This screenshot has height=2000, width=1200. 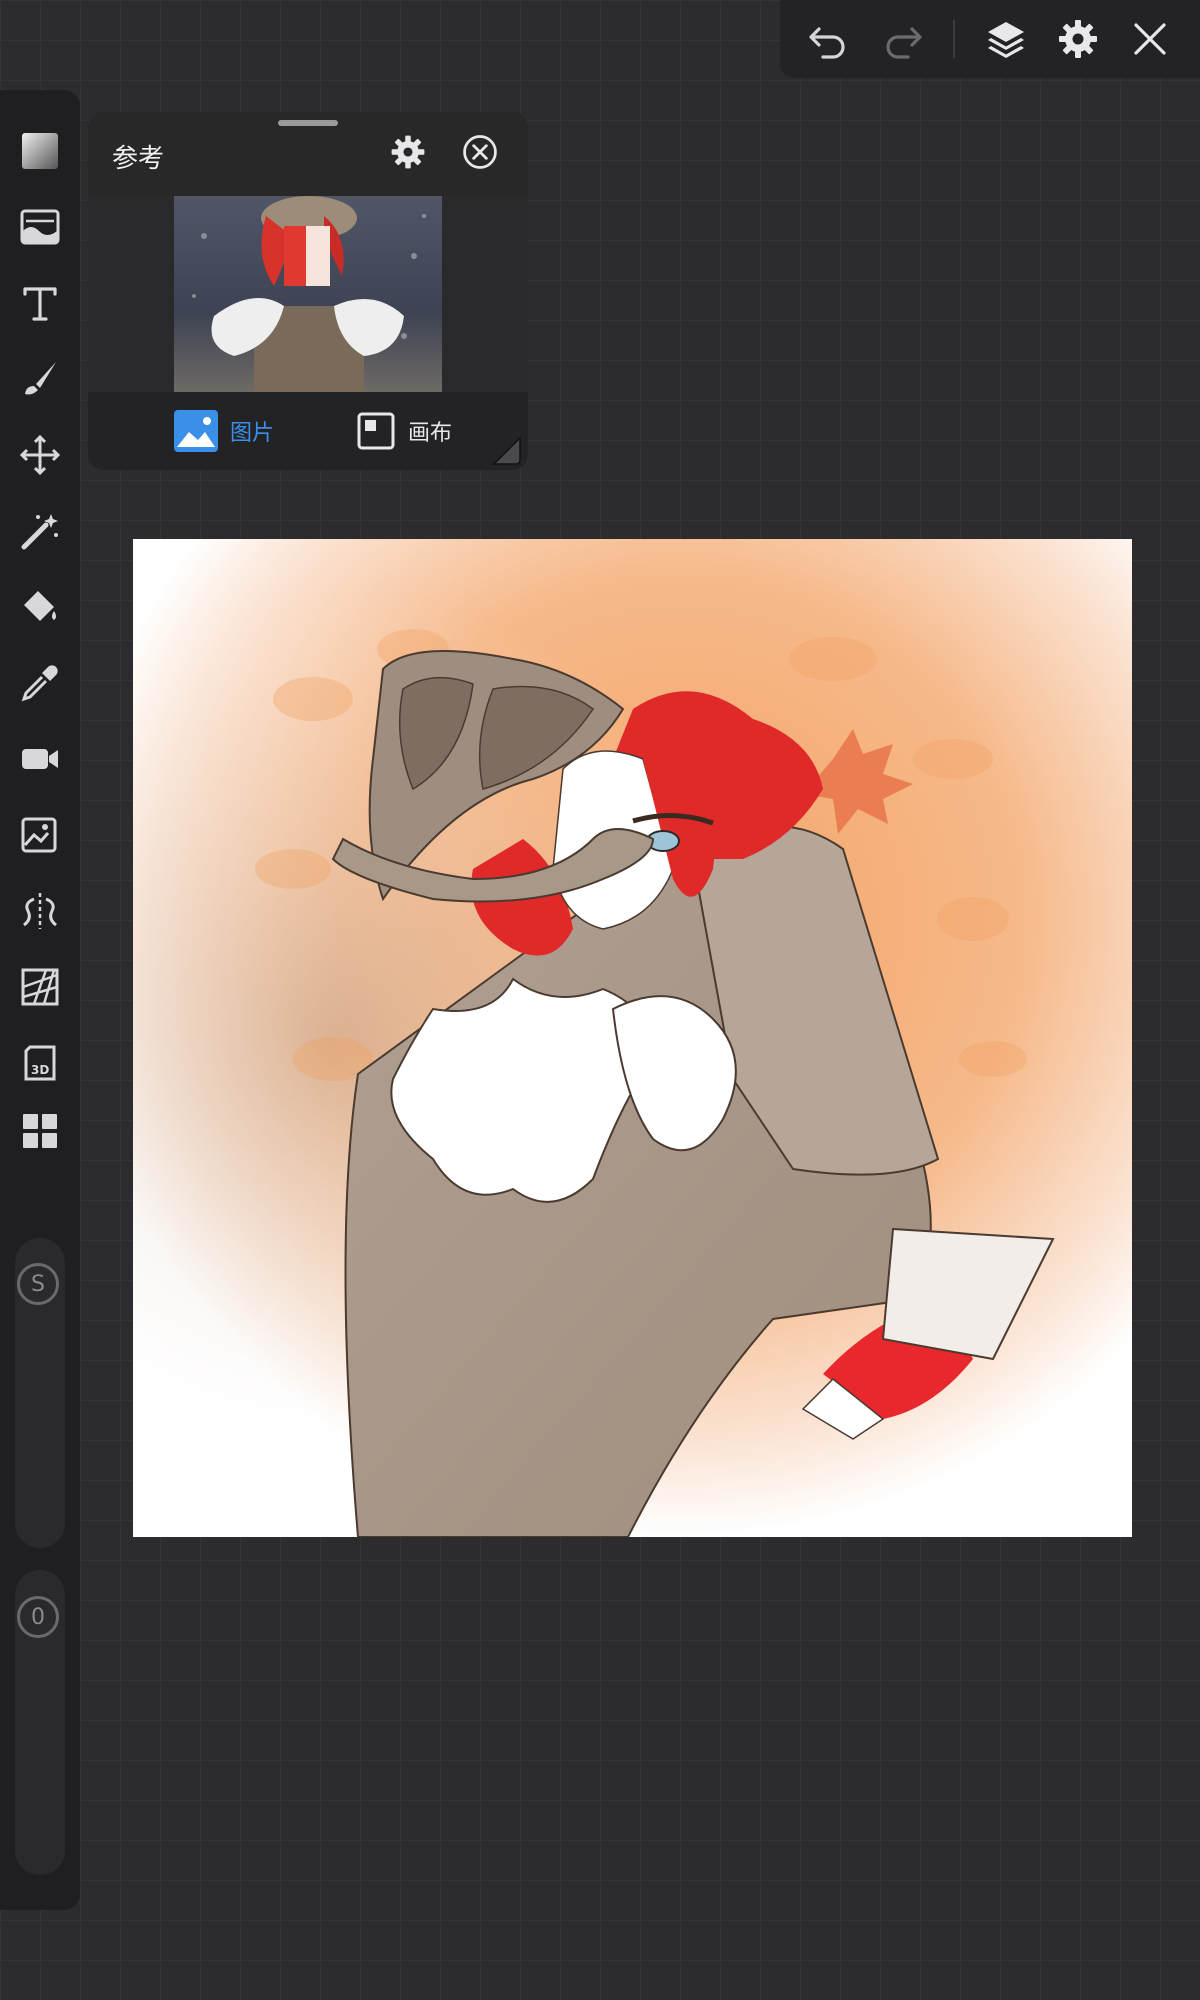 I want to click on undo-icon, so click(x=827, y=43).